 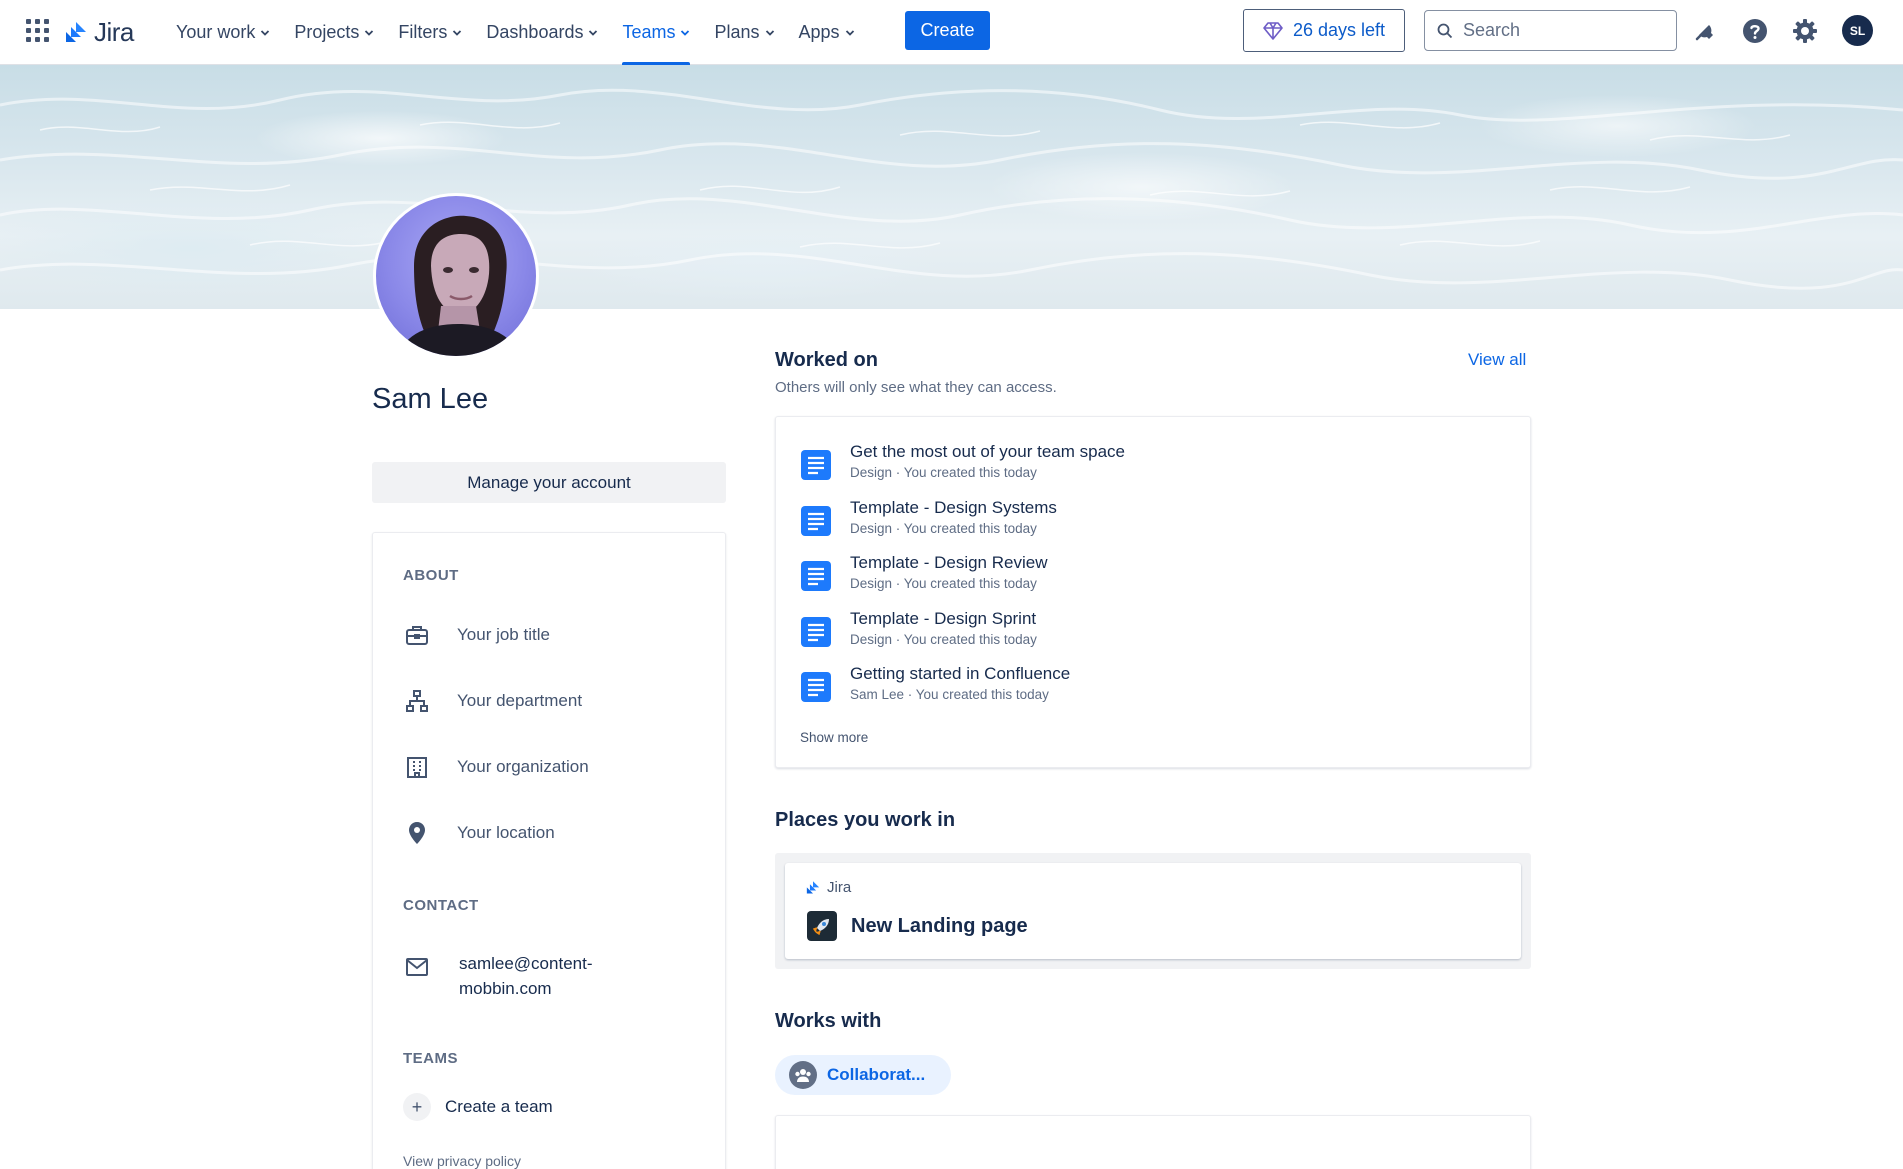 What do you see at coordinates (523, 766) in the screenshot?
I see `organization-label: Your organization` at bounding box center [523, 766].